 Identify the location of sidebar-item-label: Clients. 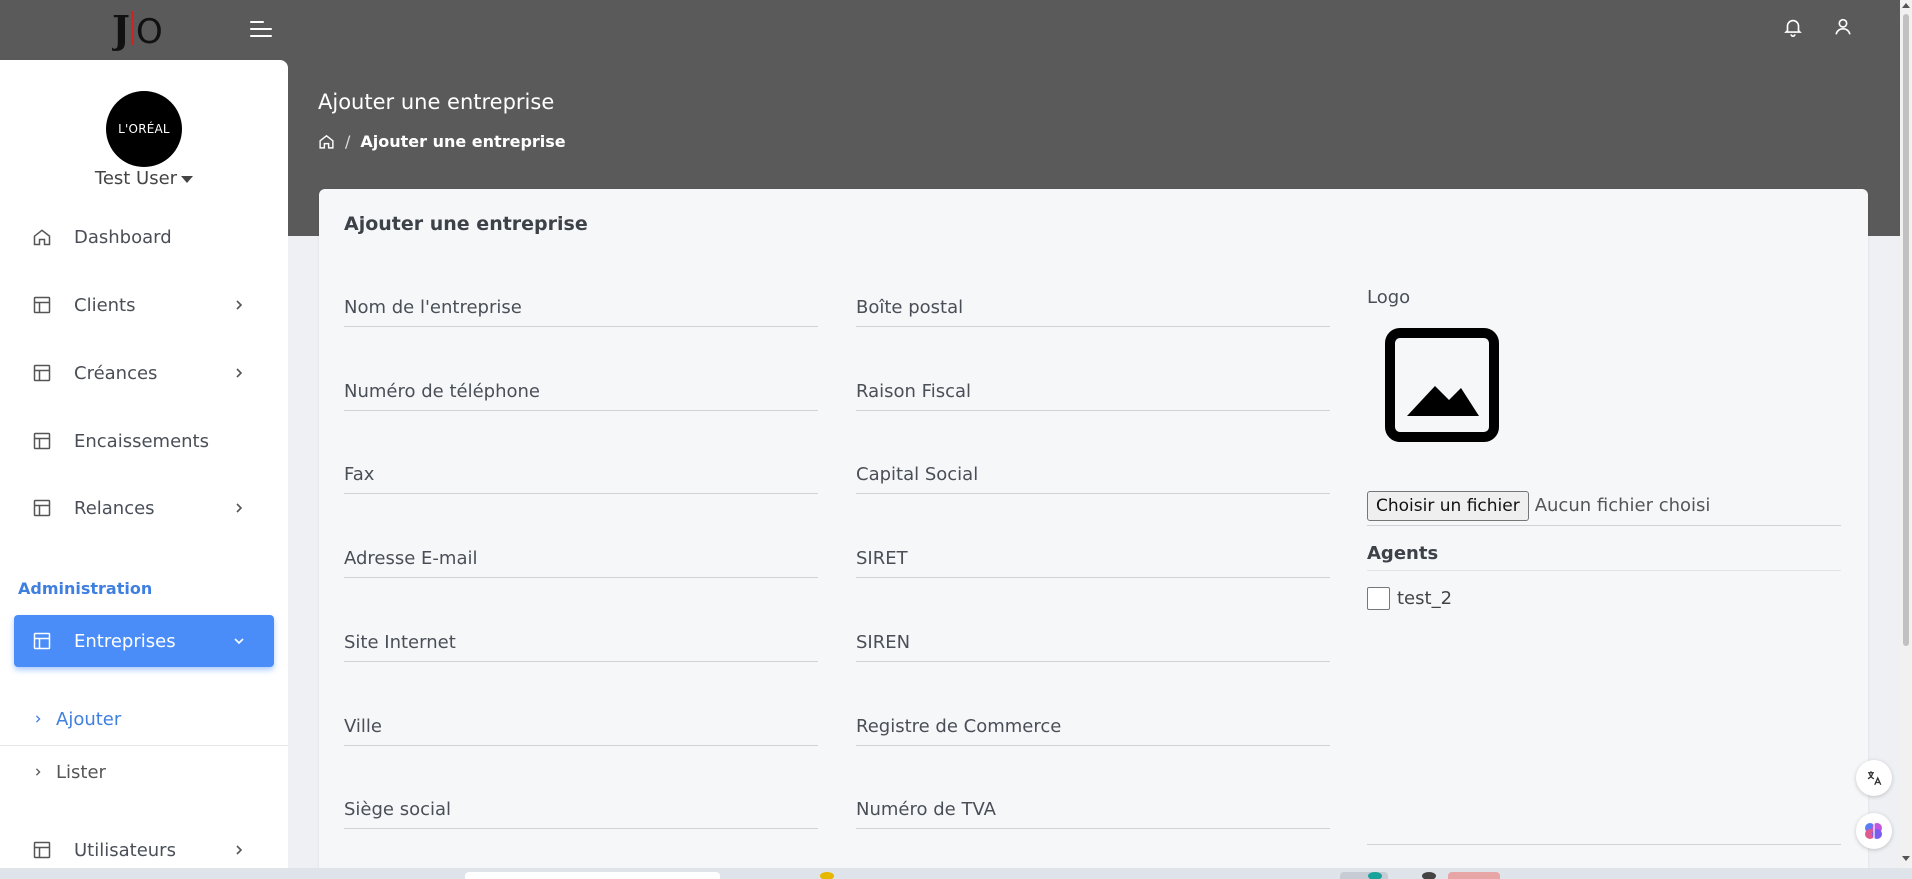
(105, 305).